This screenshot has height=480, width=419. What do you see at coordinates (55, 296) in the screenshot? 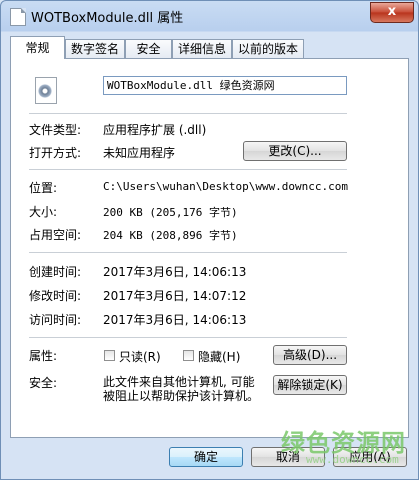
I see `modified-label: 修改时间:` at bounding box center [55, 296].